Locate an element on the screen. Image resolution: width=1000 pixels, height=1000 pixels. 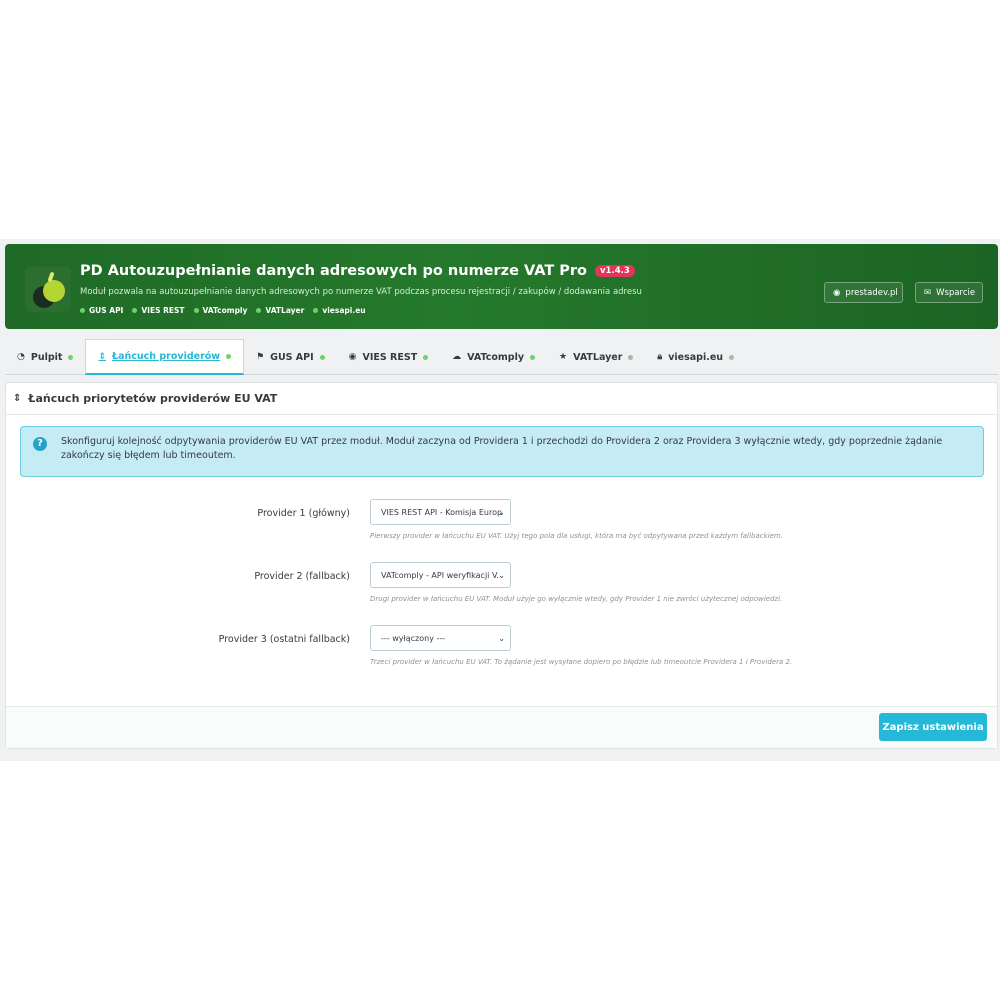
provider-status-vatcomply: VATcomply is located at coordinates (220, 310).